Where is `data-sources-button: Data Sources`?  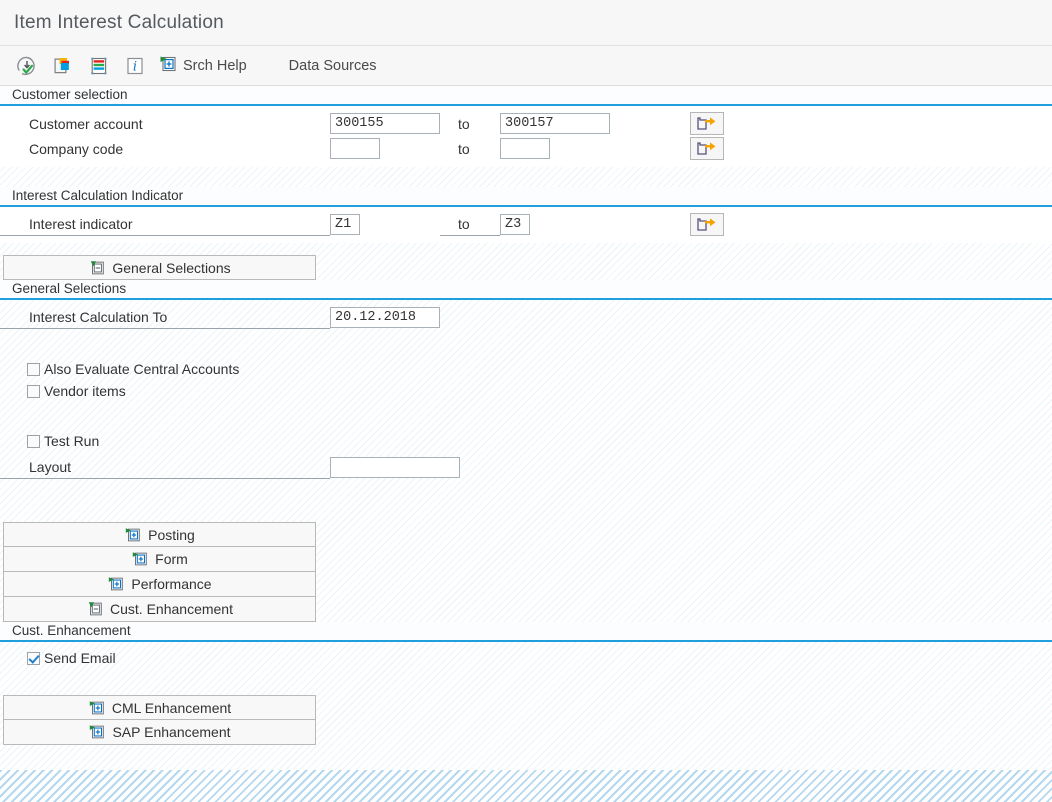
data-sources-button: Data Sources is located at coordinates (333, 66).